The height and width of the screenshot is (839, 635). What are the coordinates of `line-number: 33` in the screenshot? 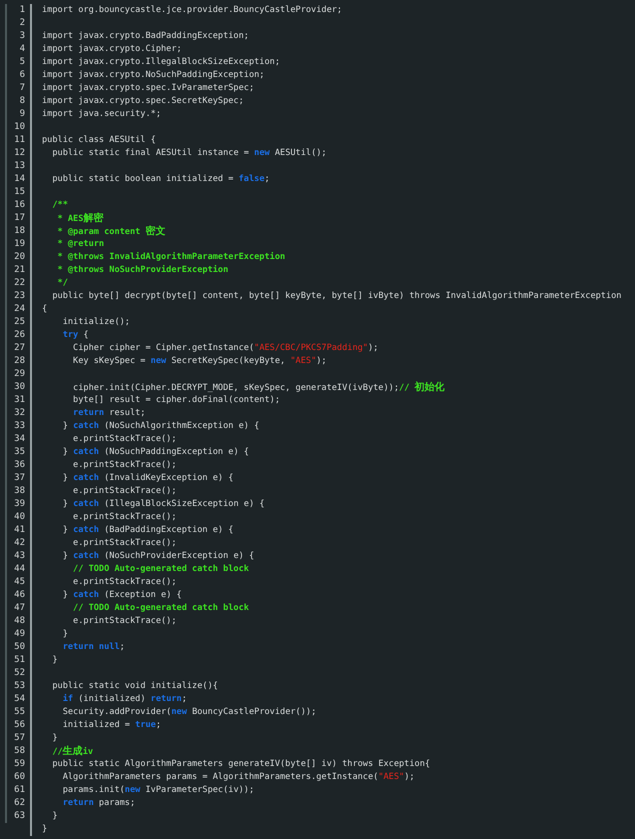 It's located at (19, 426).